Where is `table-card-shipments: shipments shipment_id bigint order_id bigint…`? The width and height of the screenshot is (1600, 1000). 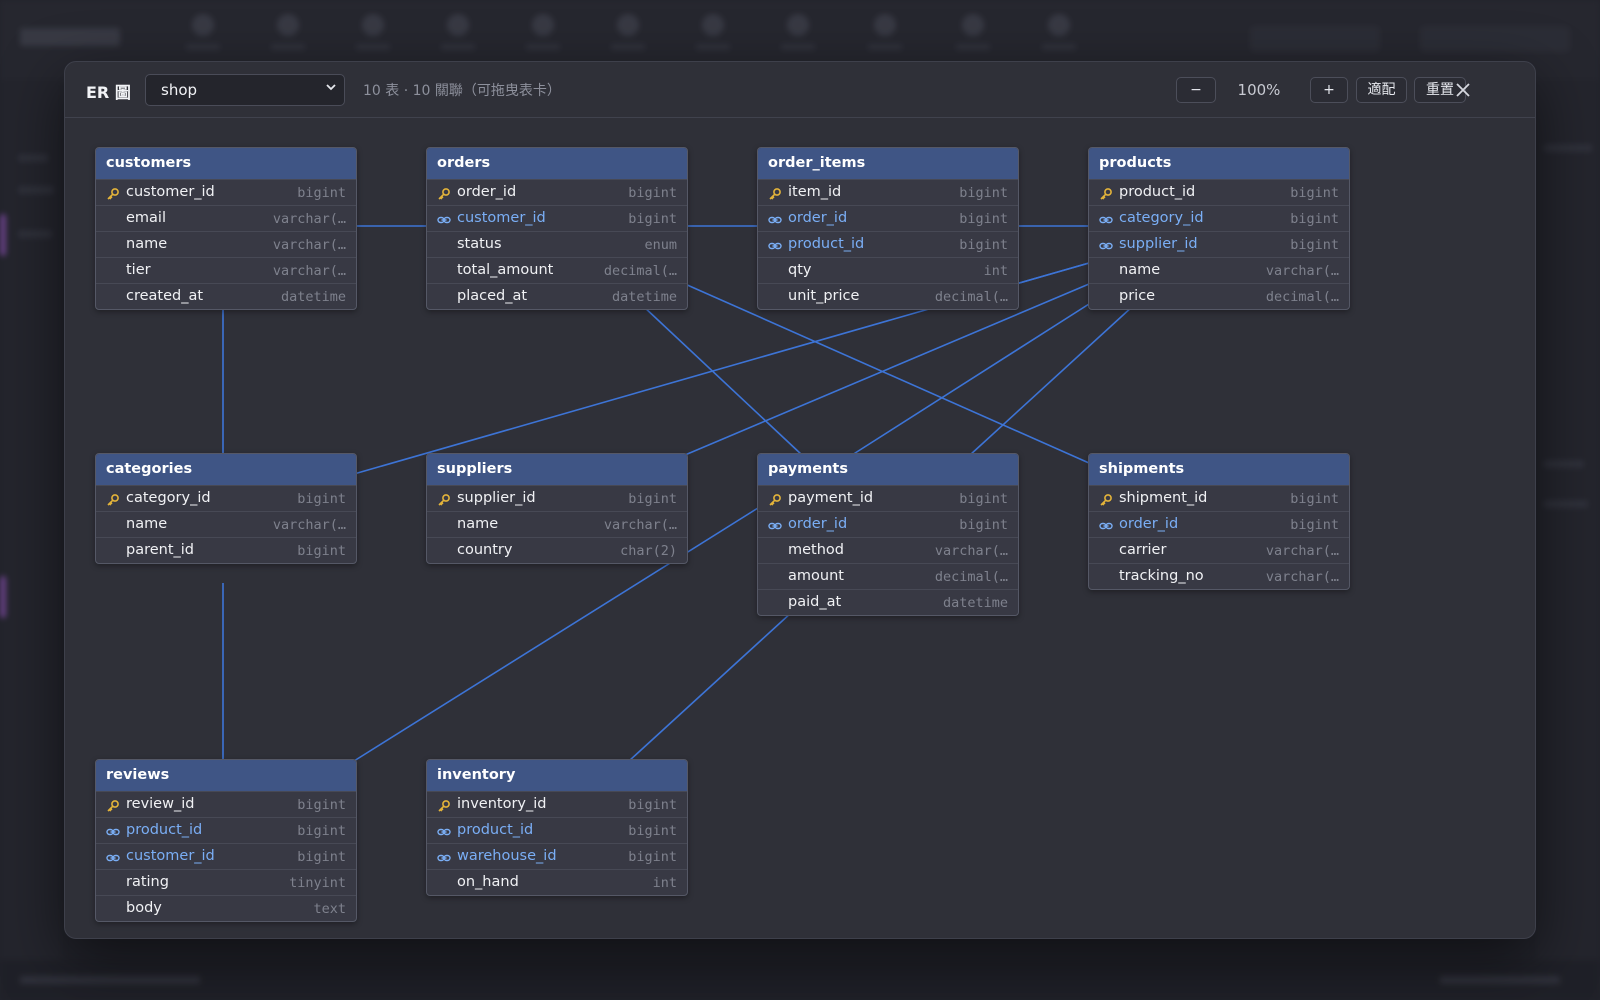
table-card-shipments: shipments shipment_id bigint order_id bigint… is located at coordinates (1219, 521).